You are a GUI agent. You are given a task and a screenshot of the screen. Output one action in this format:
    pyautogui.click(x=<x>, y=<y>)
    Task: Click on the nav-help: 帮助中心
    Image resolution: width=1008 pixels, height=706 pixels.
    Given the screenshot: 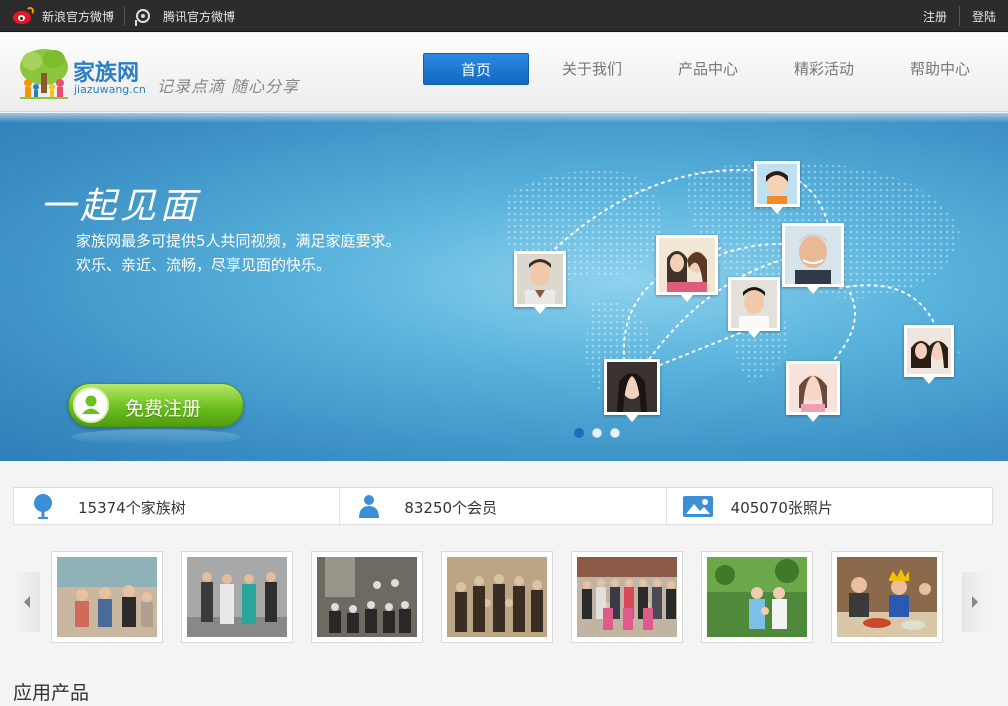 What is the action you would take?
    pyautogui.click(x=940, y=69)
    